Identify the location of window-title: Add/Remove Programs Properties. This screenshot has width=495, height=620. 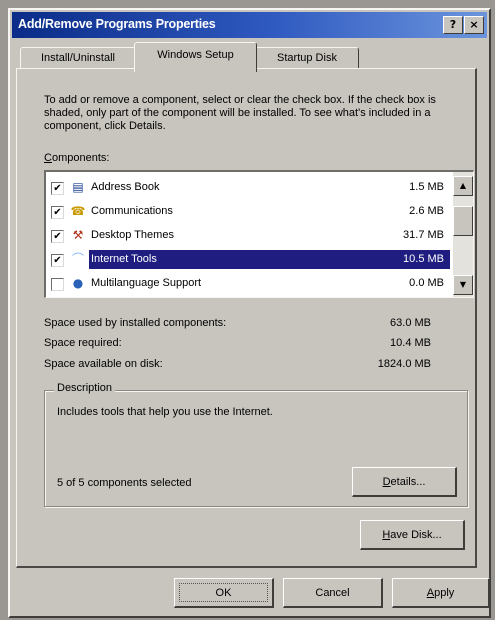
(117, 24).